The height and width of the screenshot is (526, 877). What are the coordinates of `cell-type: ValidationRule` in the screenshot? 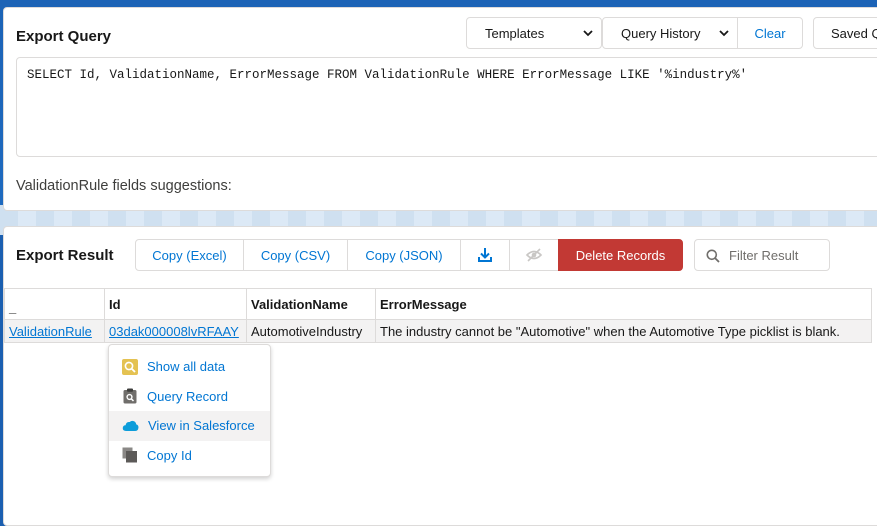 It's located at (54, 331).